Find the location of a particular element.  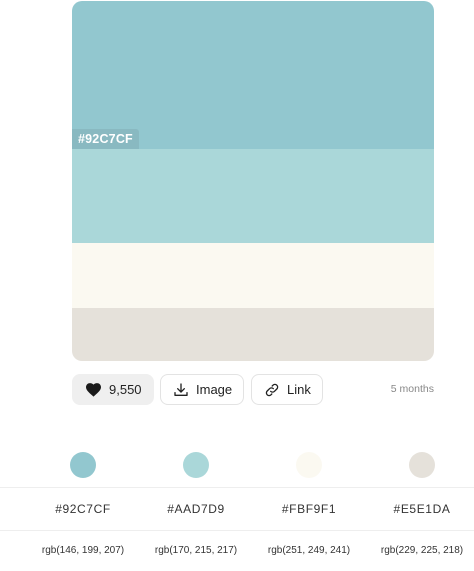

palette-actions: 9,550 Image Link 5 months is located at coordinates (253, 390).